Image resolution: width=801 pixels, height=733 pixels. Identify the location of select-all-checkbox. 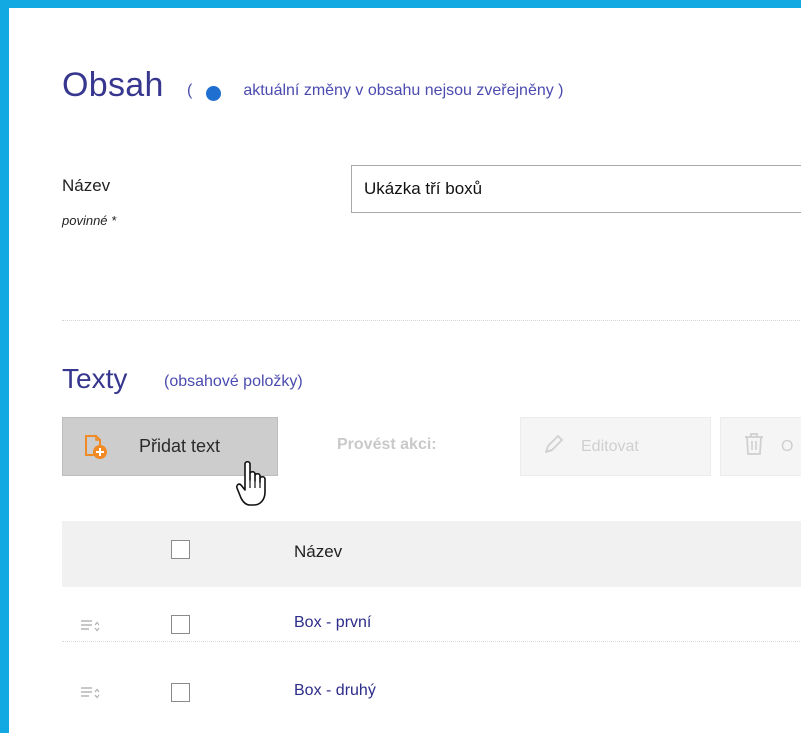
(180, 549).